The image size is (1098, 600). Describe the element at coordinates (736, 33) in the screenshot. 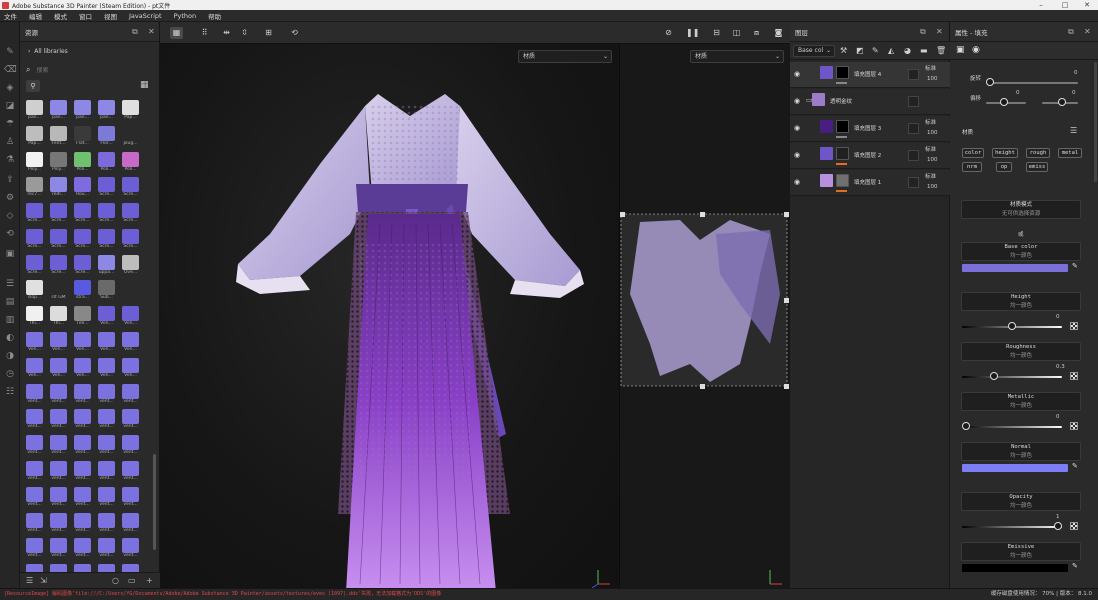

I see `cube-view-icon: ◫` at that location.